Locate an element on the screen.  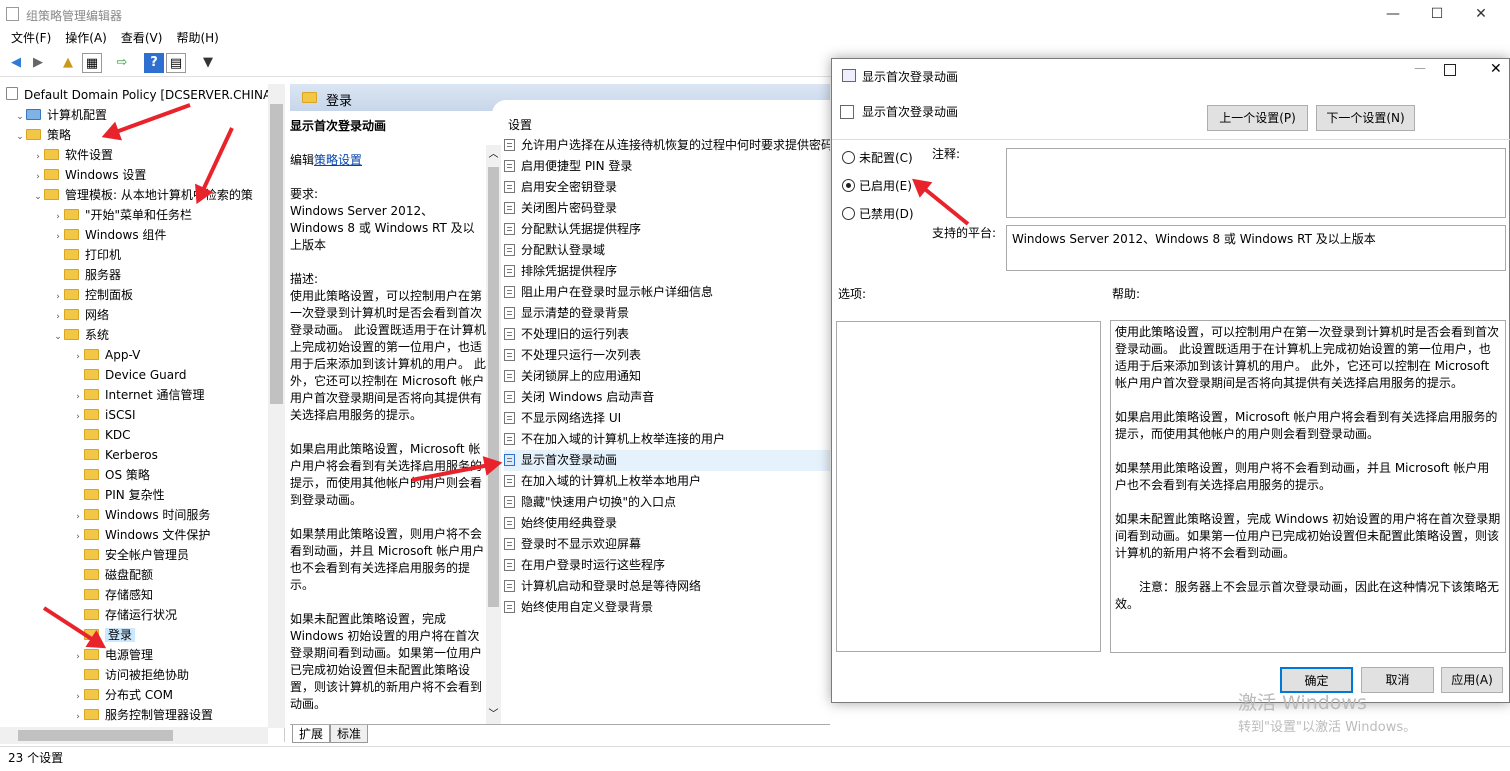
tree-hscroll-thumb is located at coordinates (95, 735).